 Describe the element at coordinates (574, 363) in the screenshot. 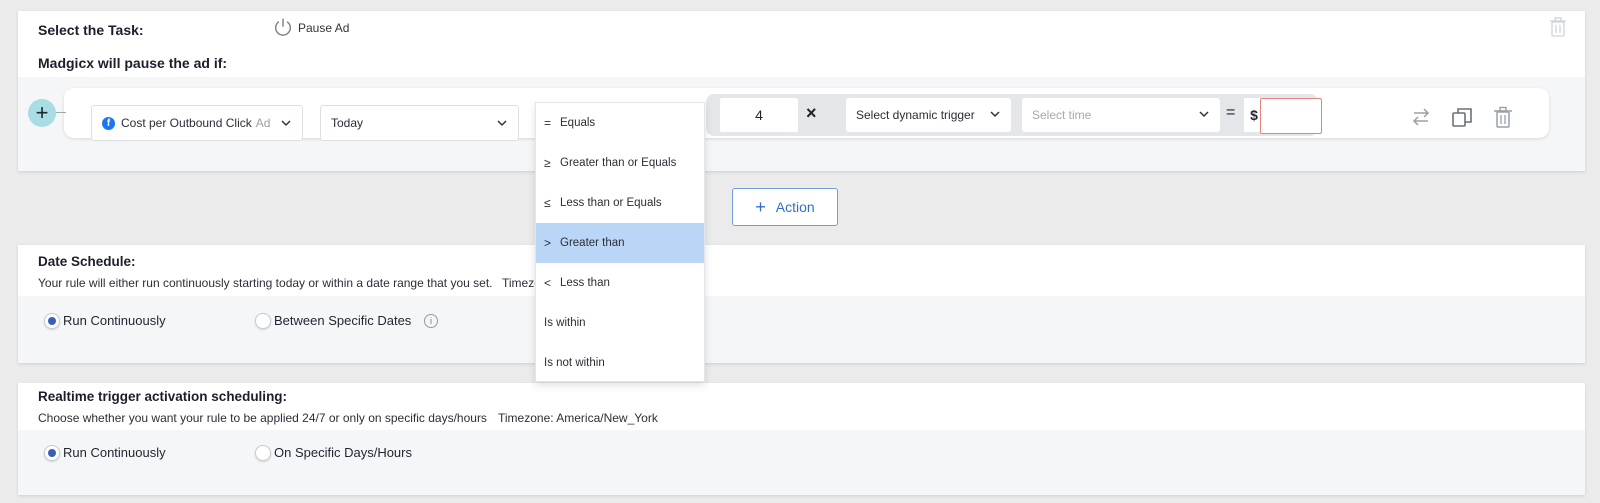

I see `operator-label: Is not within` at that location.